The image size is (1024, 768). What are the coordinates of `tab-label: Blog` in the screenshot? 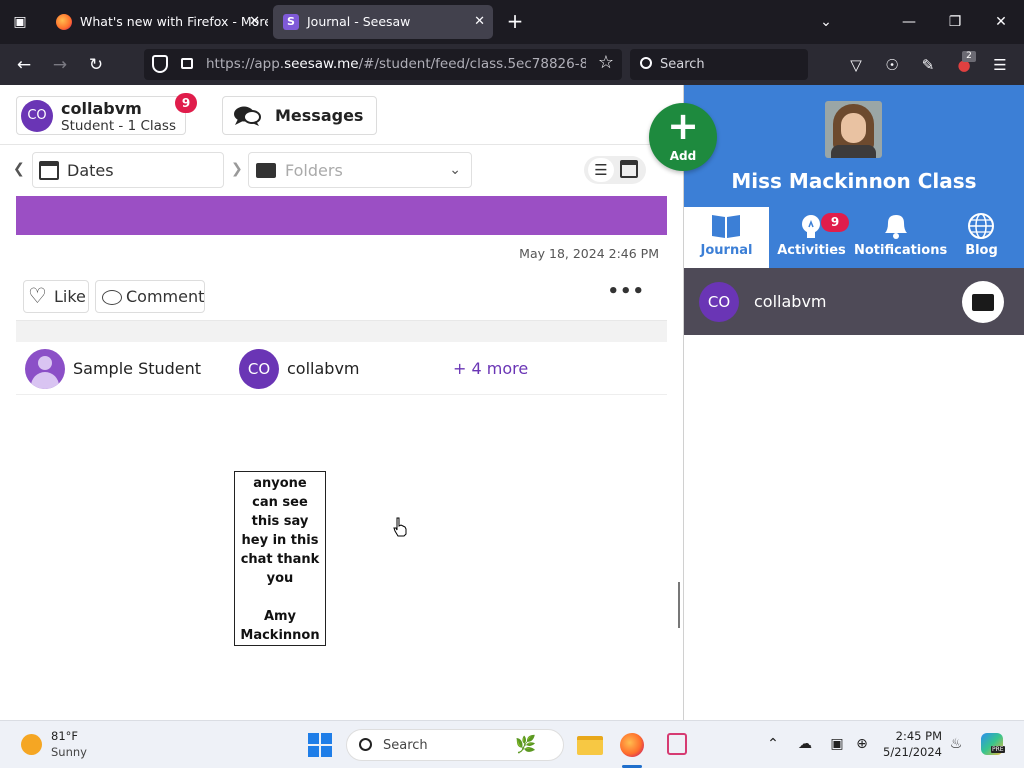 It's located at (981, 250).